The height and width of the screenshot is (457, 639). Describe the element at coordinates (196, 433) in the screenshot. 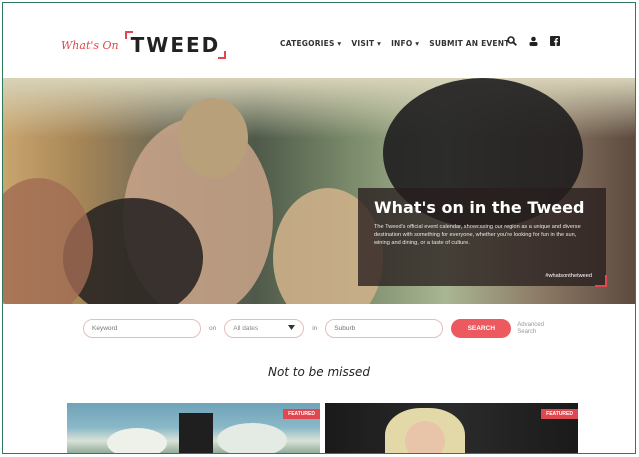

I see `card-image-frame` at that location.